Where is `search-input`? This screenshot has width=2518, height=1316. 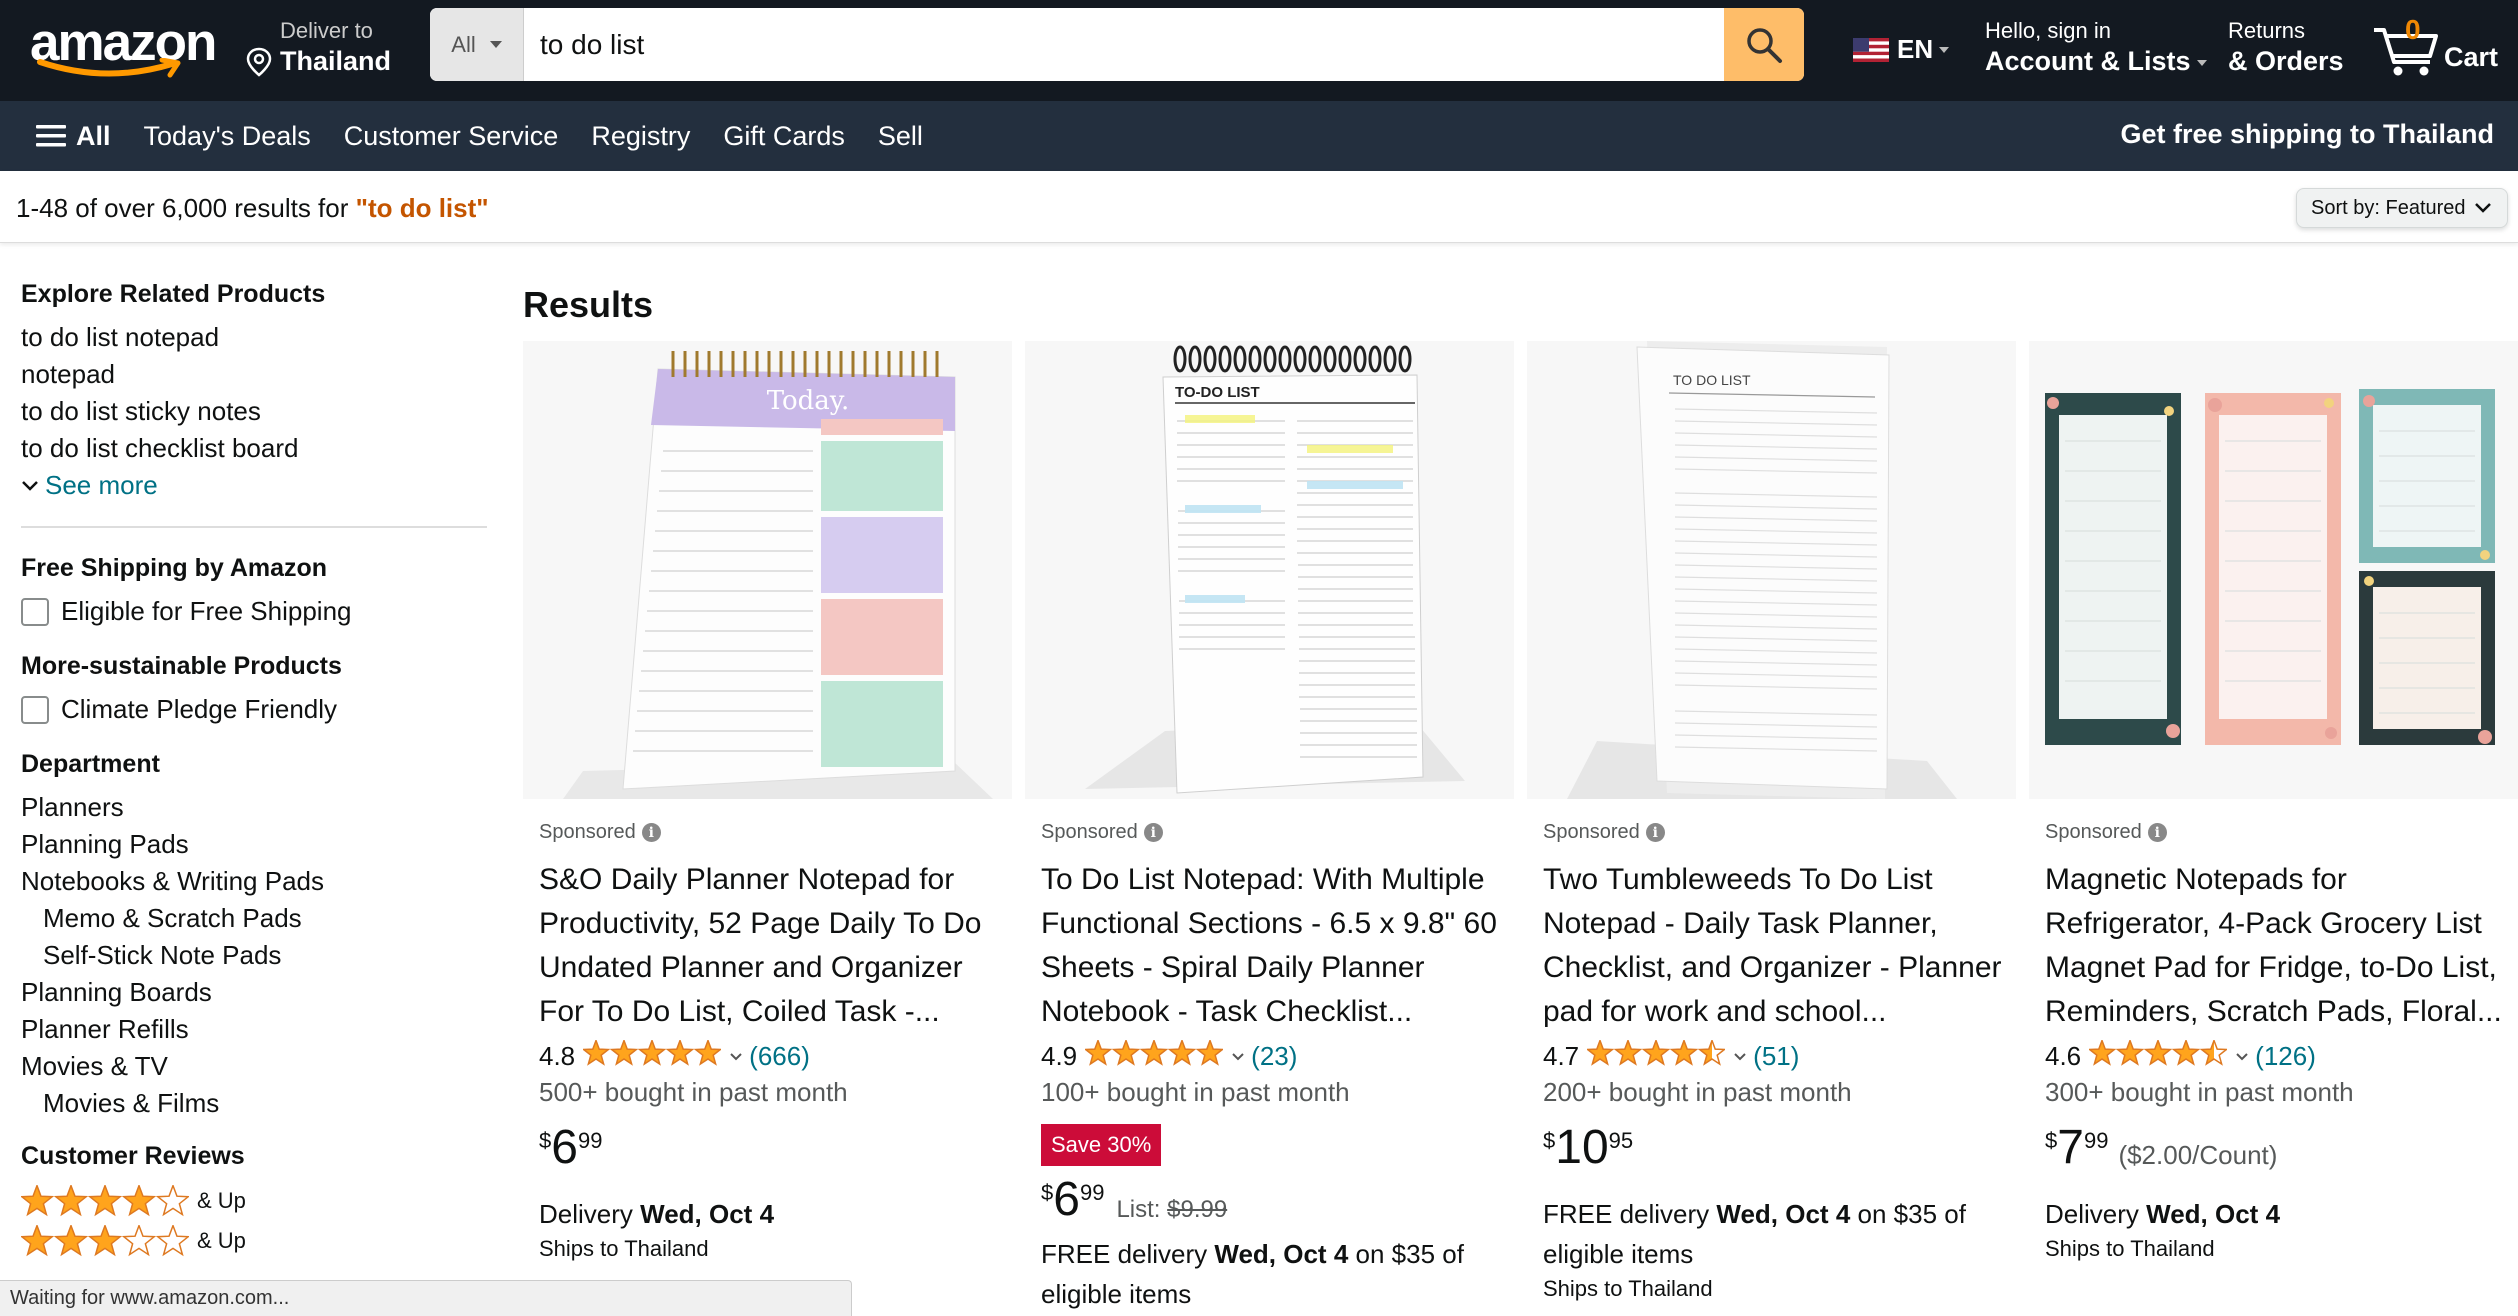
search-input is located at coordinates (1124, 44).